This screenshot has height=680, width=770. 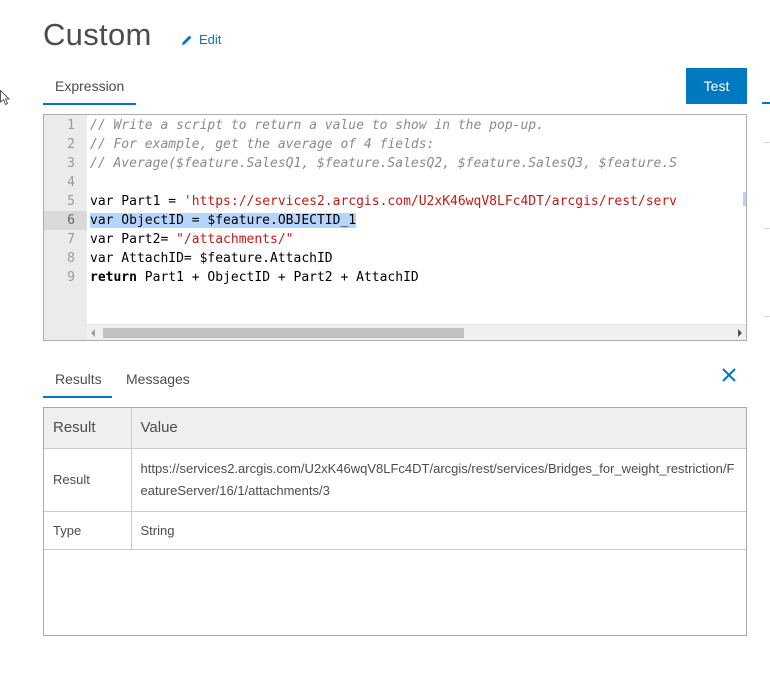 What do you see at coordinates (71, 239) in the screenshot?
I see `line-number: 7` at bounding box center [71, 239].